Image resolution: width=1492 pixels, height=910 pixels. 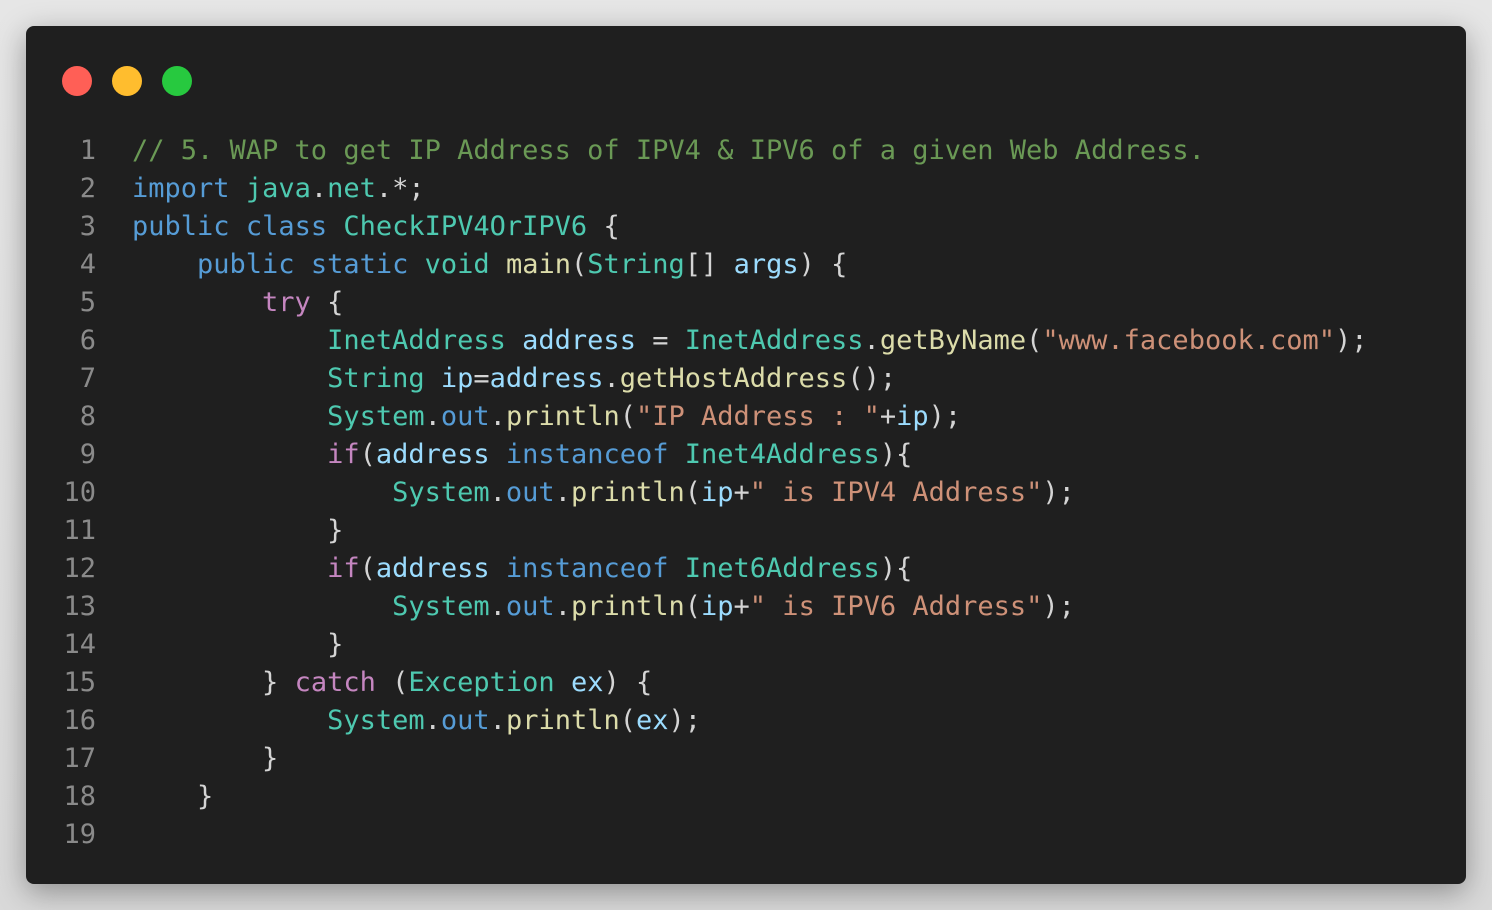 I want to click on code-token: getByName, so click(x=953, y=340).